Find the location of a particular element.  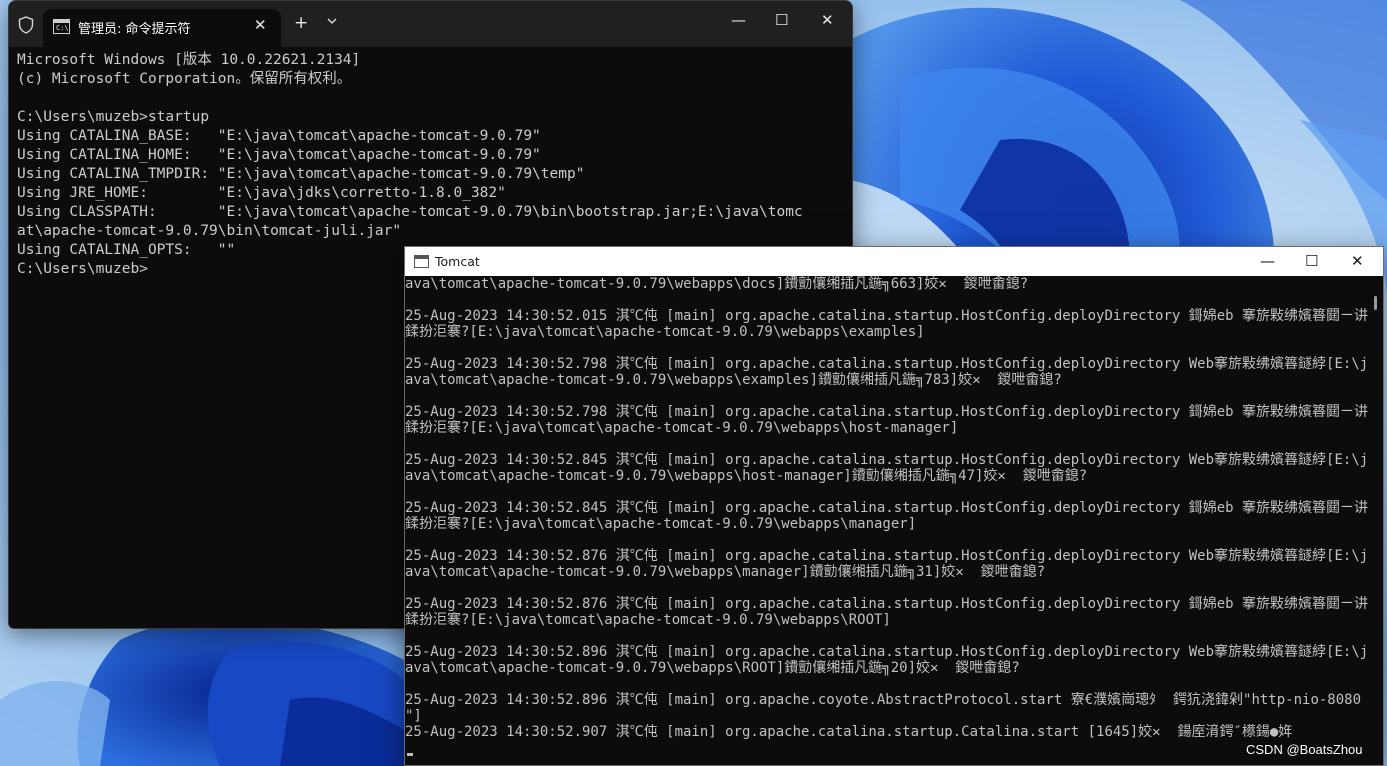

vertical-scrollbar is located at coordinates (1376, 520).